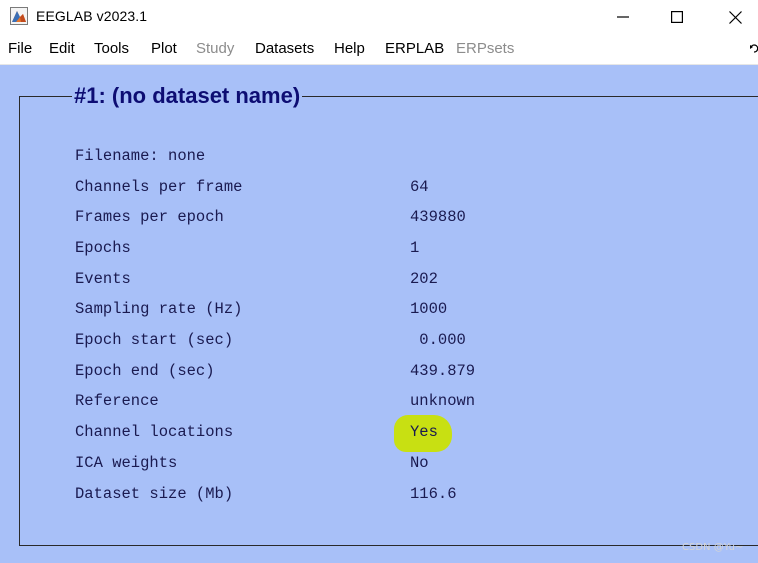 The width and height of the screenshot is (758, 563). Describe the element at coordinates (379, 17) in the screenshot. I see `title-bar: EEGLAB v2023.1` at that location.